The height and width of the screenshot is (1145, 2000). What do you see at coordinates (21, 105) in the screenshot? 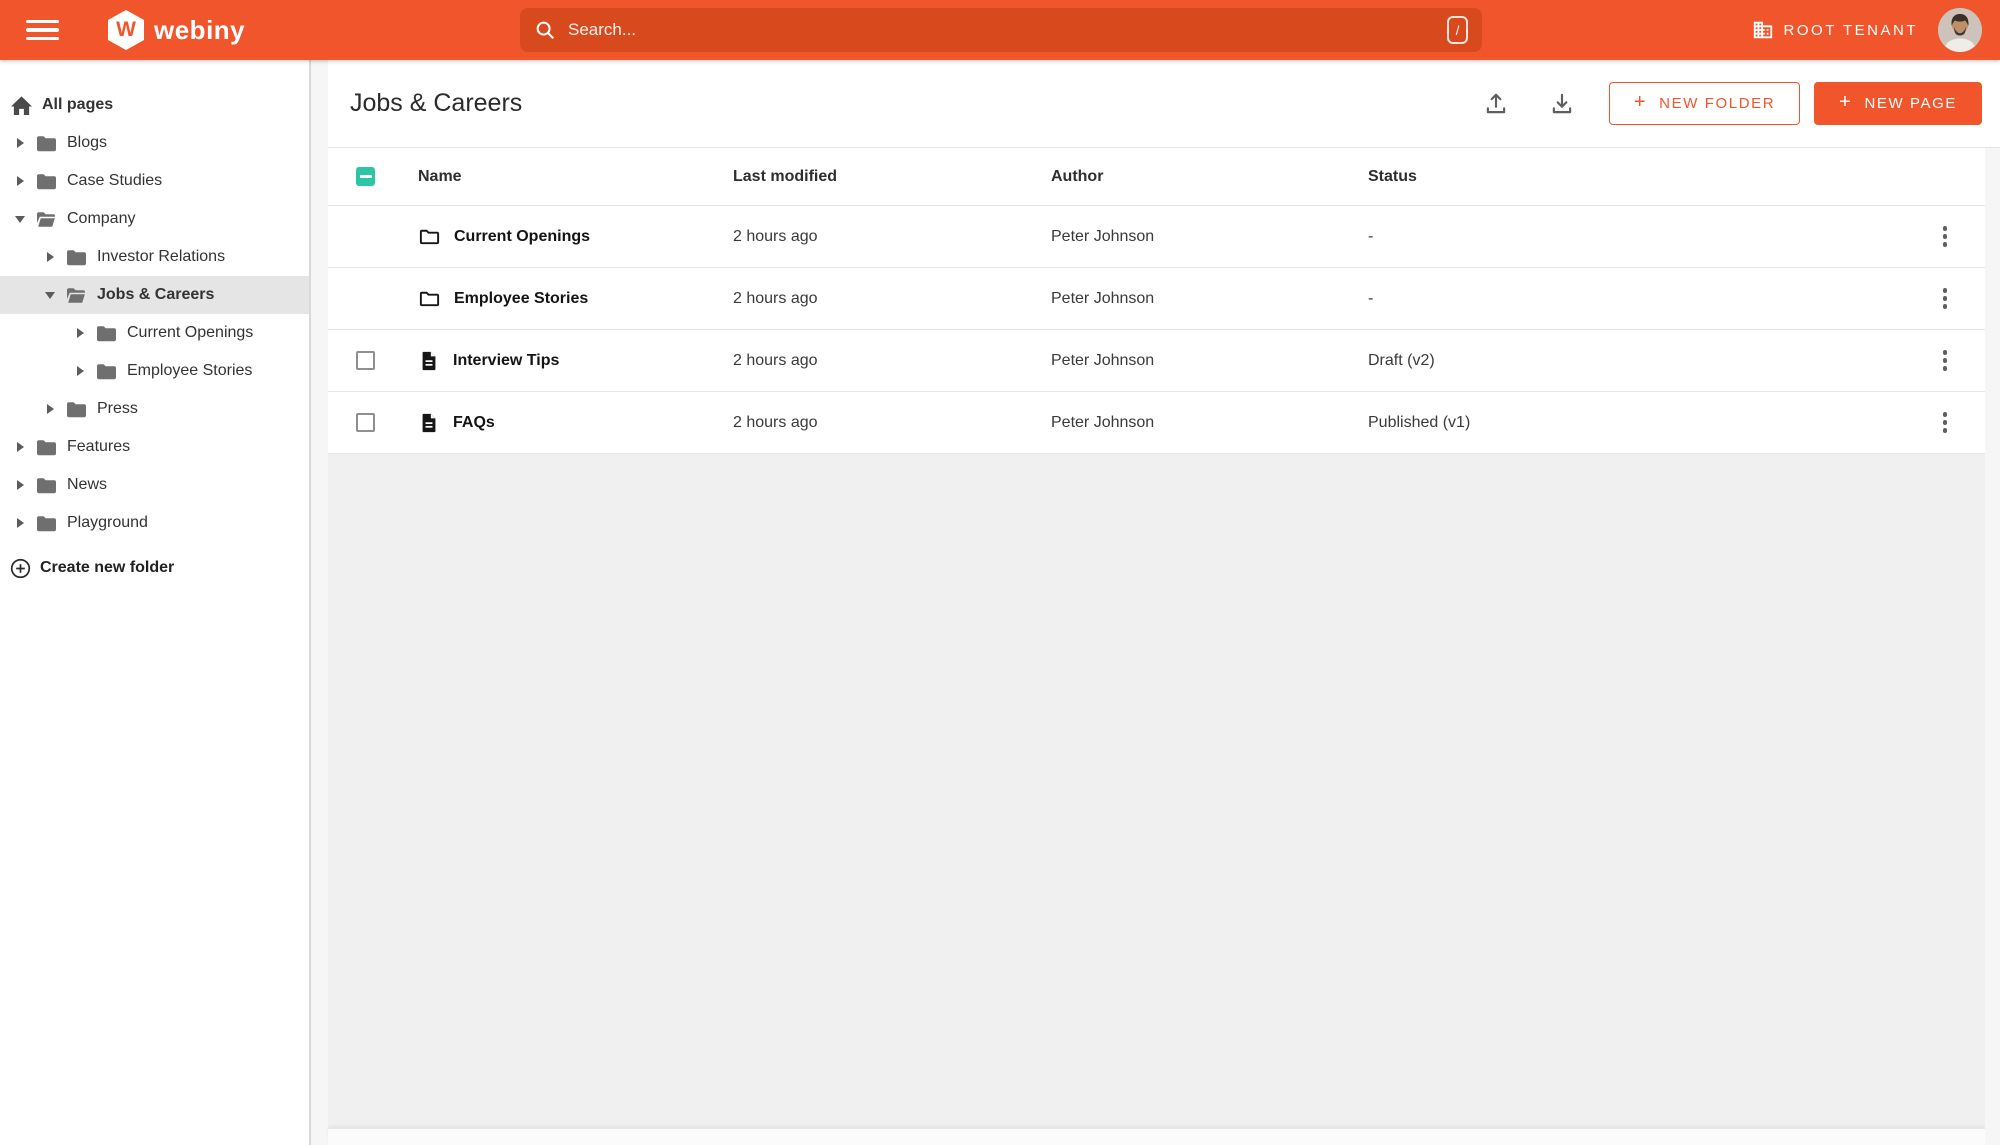
I see `home-icon` at bounding box center [21, 105].